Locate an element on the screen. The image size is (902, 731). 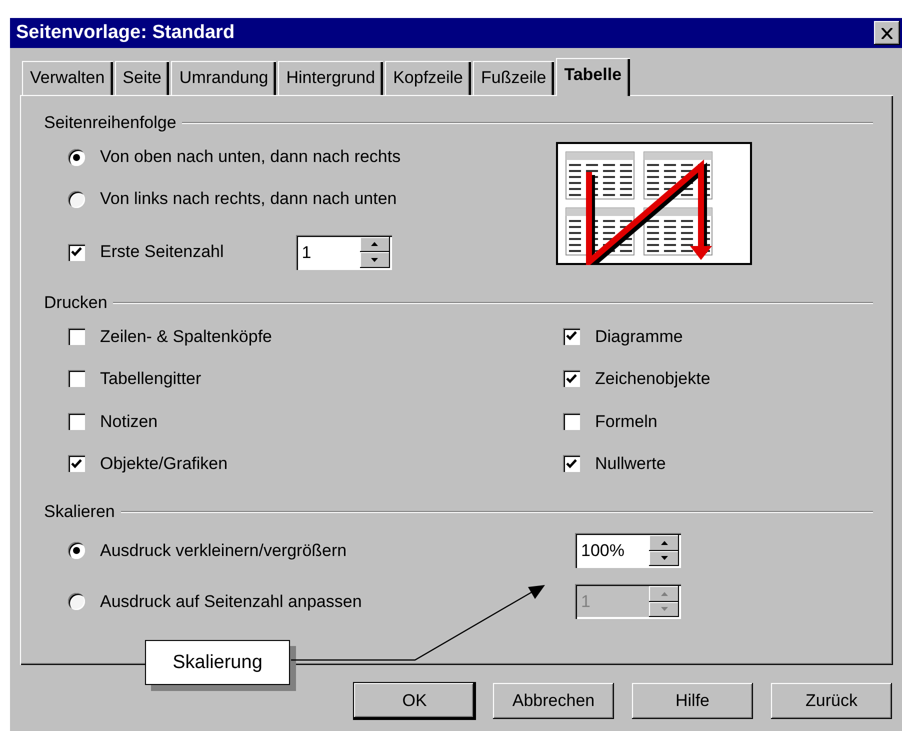
checkbox-label: Formeln is located at coordinates (626, 421).